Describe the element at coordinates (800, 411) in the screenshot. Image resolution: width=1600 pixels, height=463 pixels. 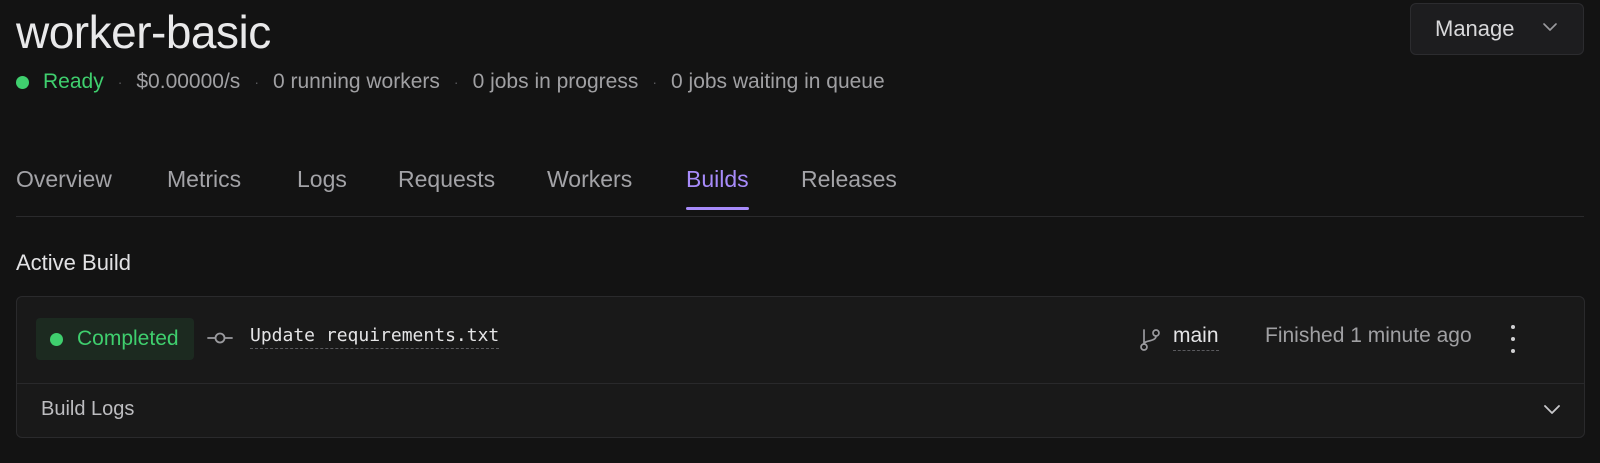
I see `build-logs-toggle: Build Logs` at that location.